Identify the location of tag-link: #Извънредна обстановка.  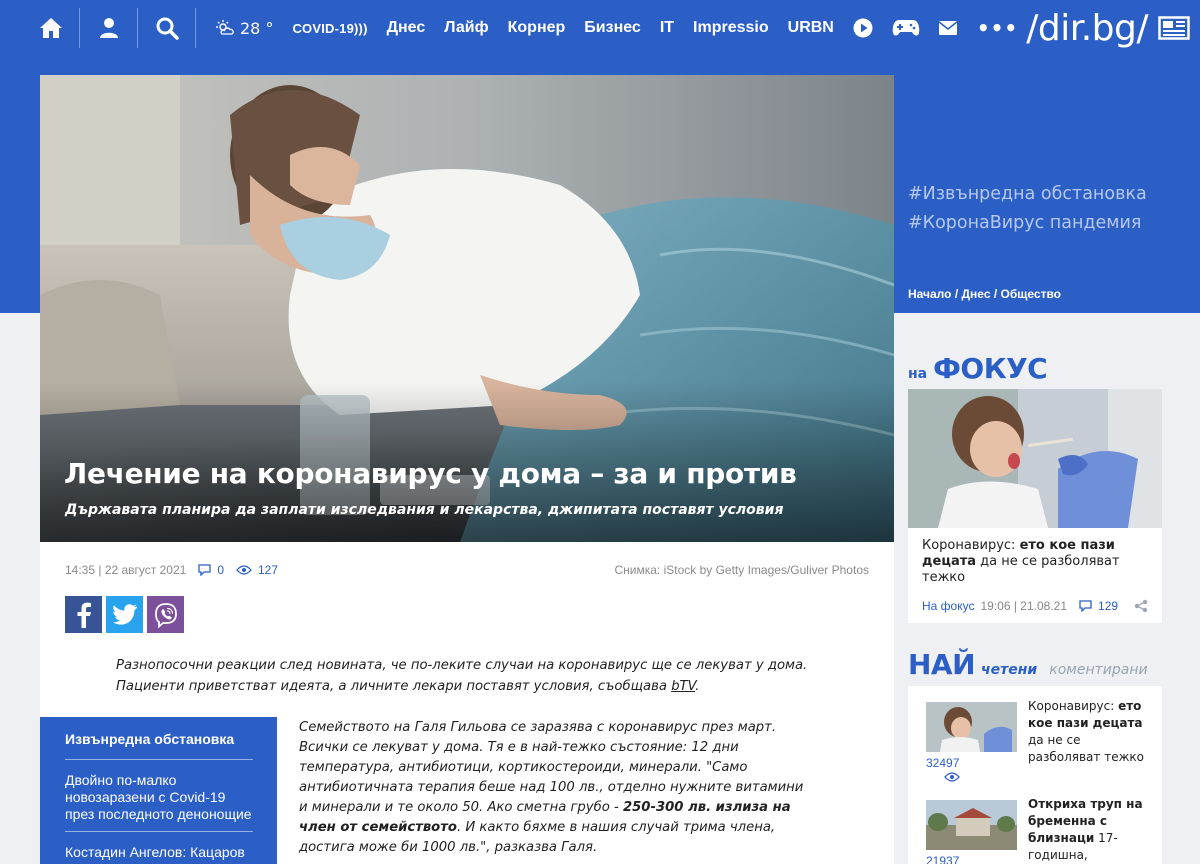
(1027, 194).